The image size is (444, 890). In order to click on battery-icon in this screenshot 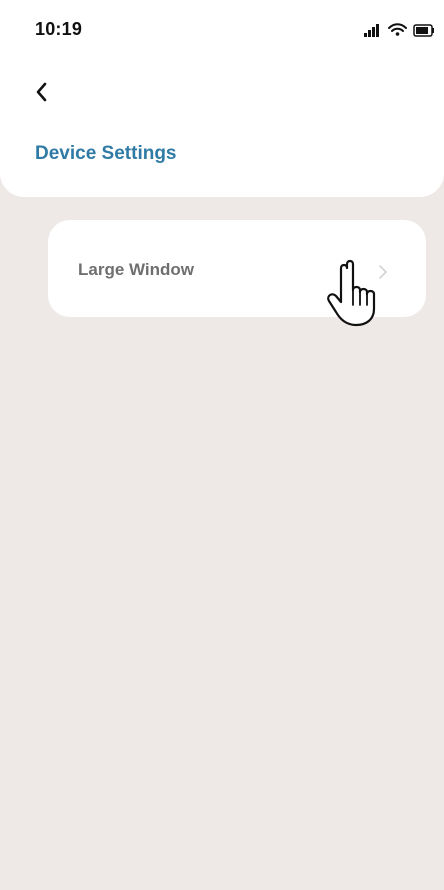, I will do `click(423, 30)`.